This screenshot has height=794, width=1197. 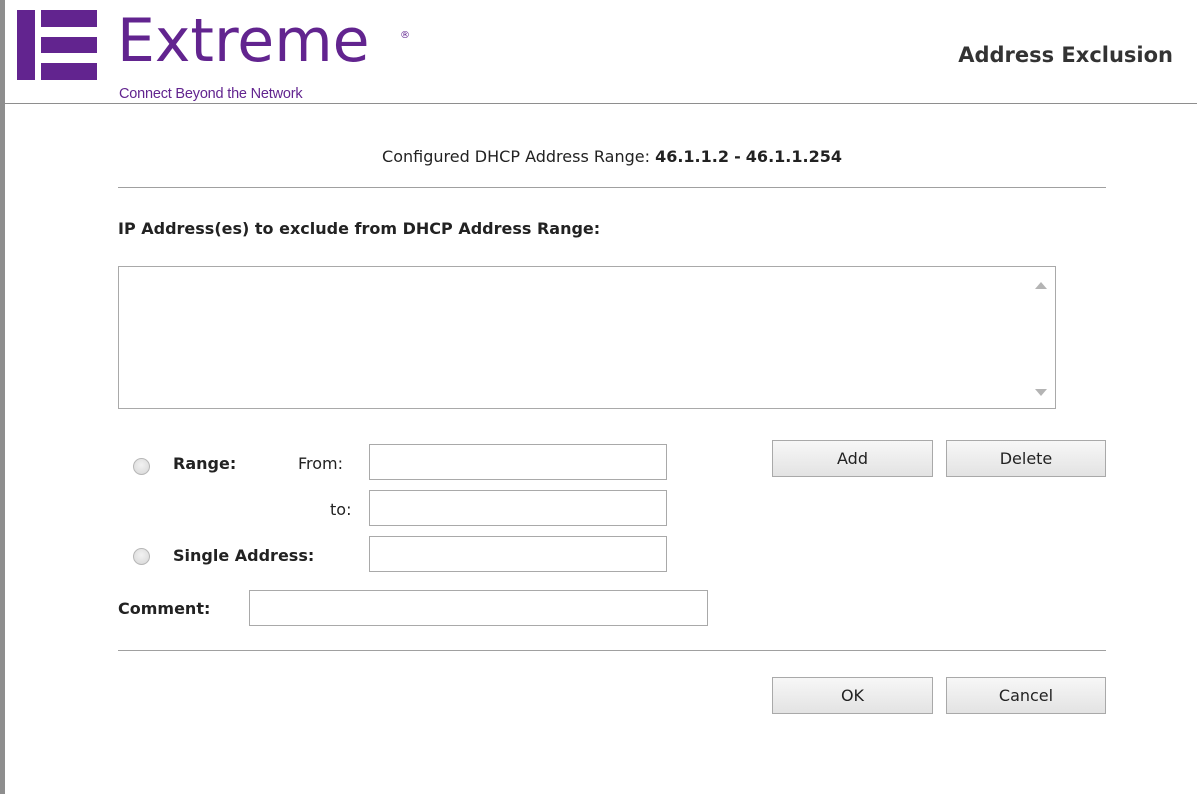 What do you see at coordinates (141, 556) in the screenshot?
I see `single-address-radio` at bounding box center [141, 556].